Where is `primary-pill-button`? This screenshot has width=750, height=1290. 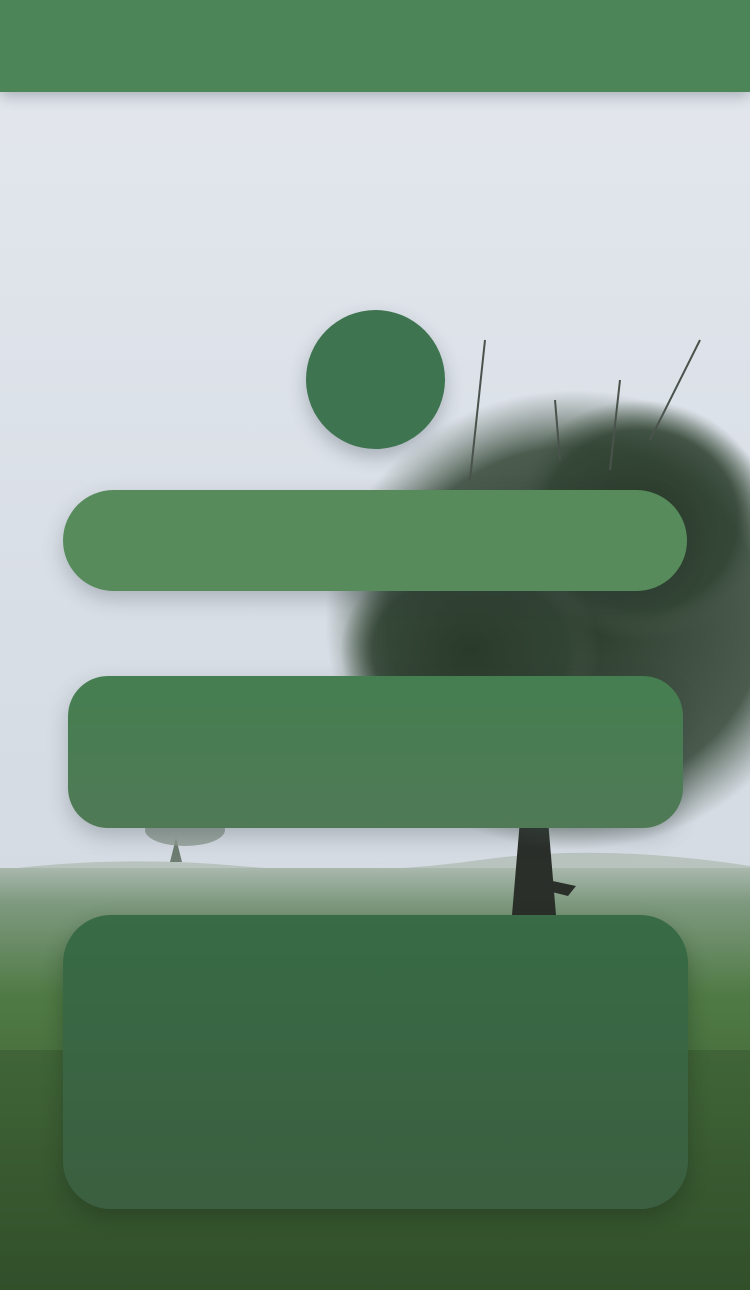
primary-pill-button is located at coordinates (375, 540).